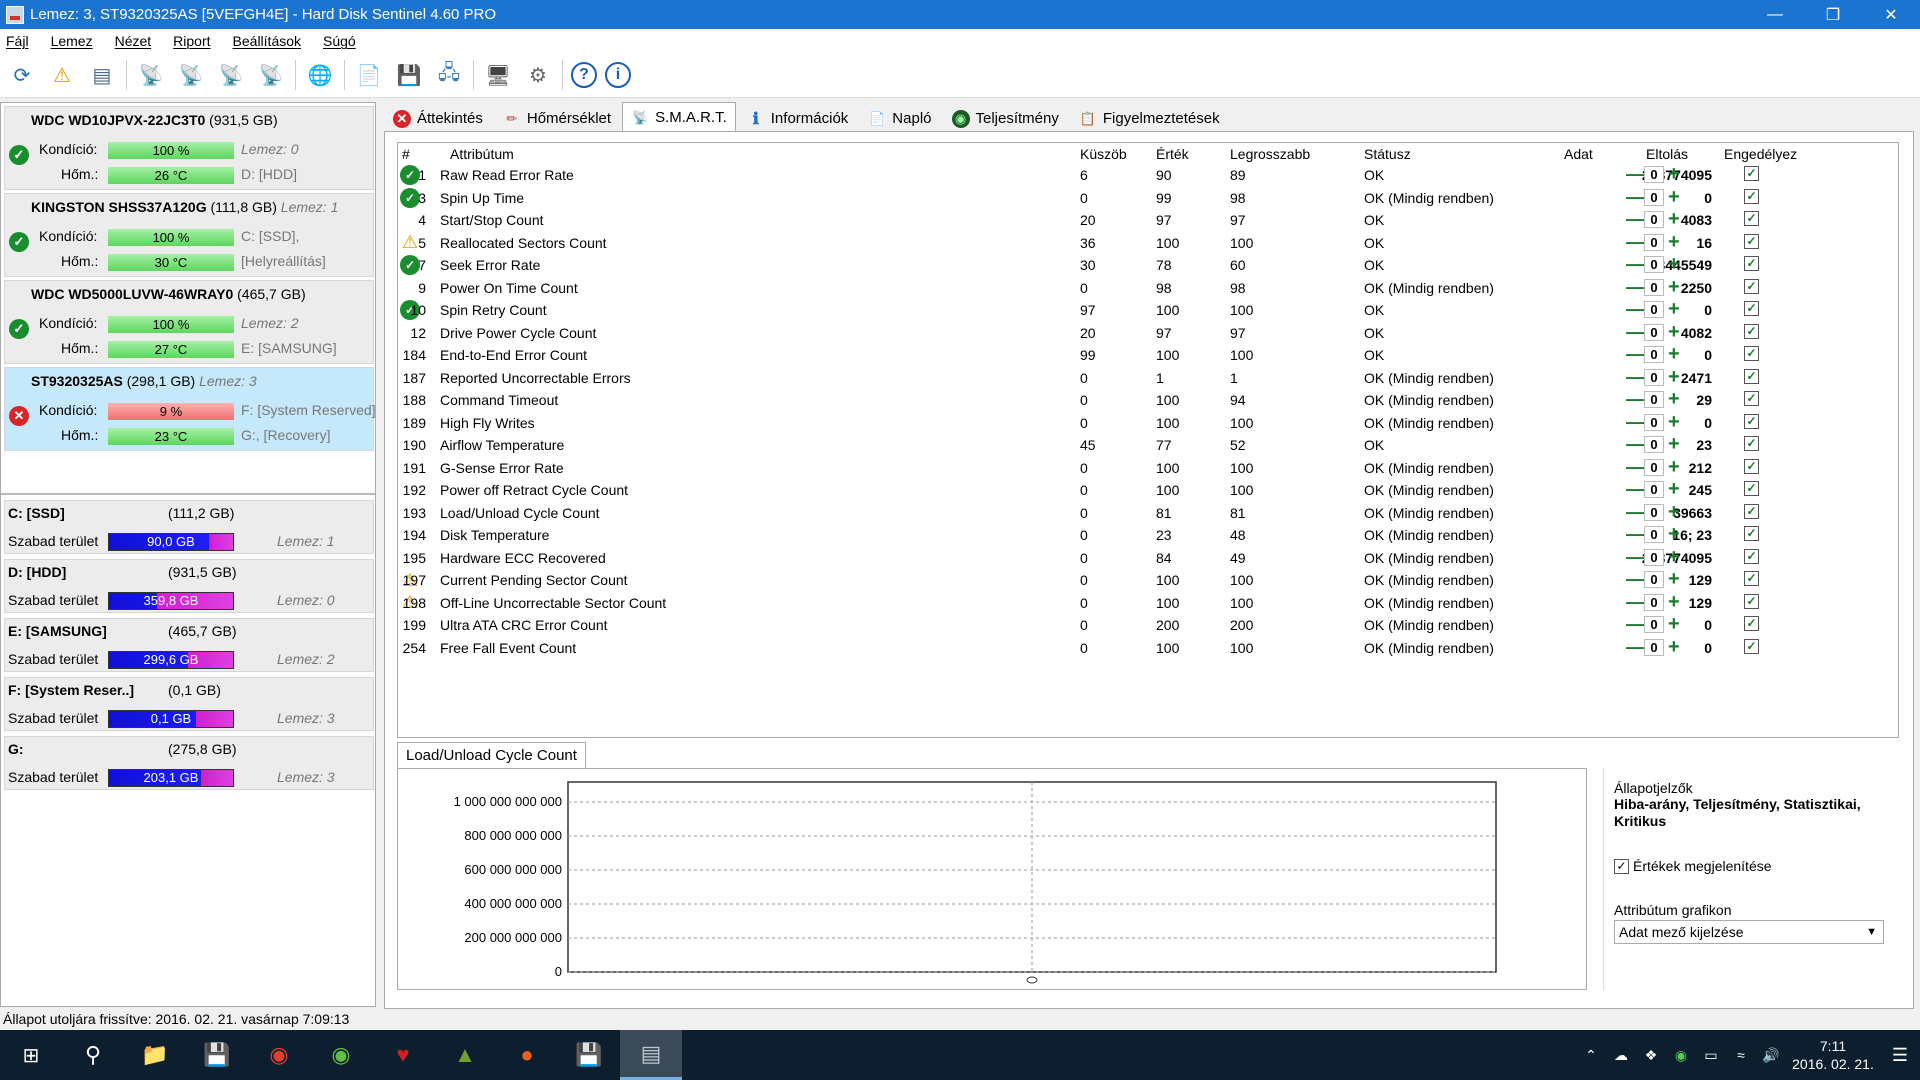 Image resolution: width=1920 pixels, height=1080 pixels. I want to click on satellite-dish-check-icon: 📡, so click(231, 75).